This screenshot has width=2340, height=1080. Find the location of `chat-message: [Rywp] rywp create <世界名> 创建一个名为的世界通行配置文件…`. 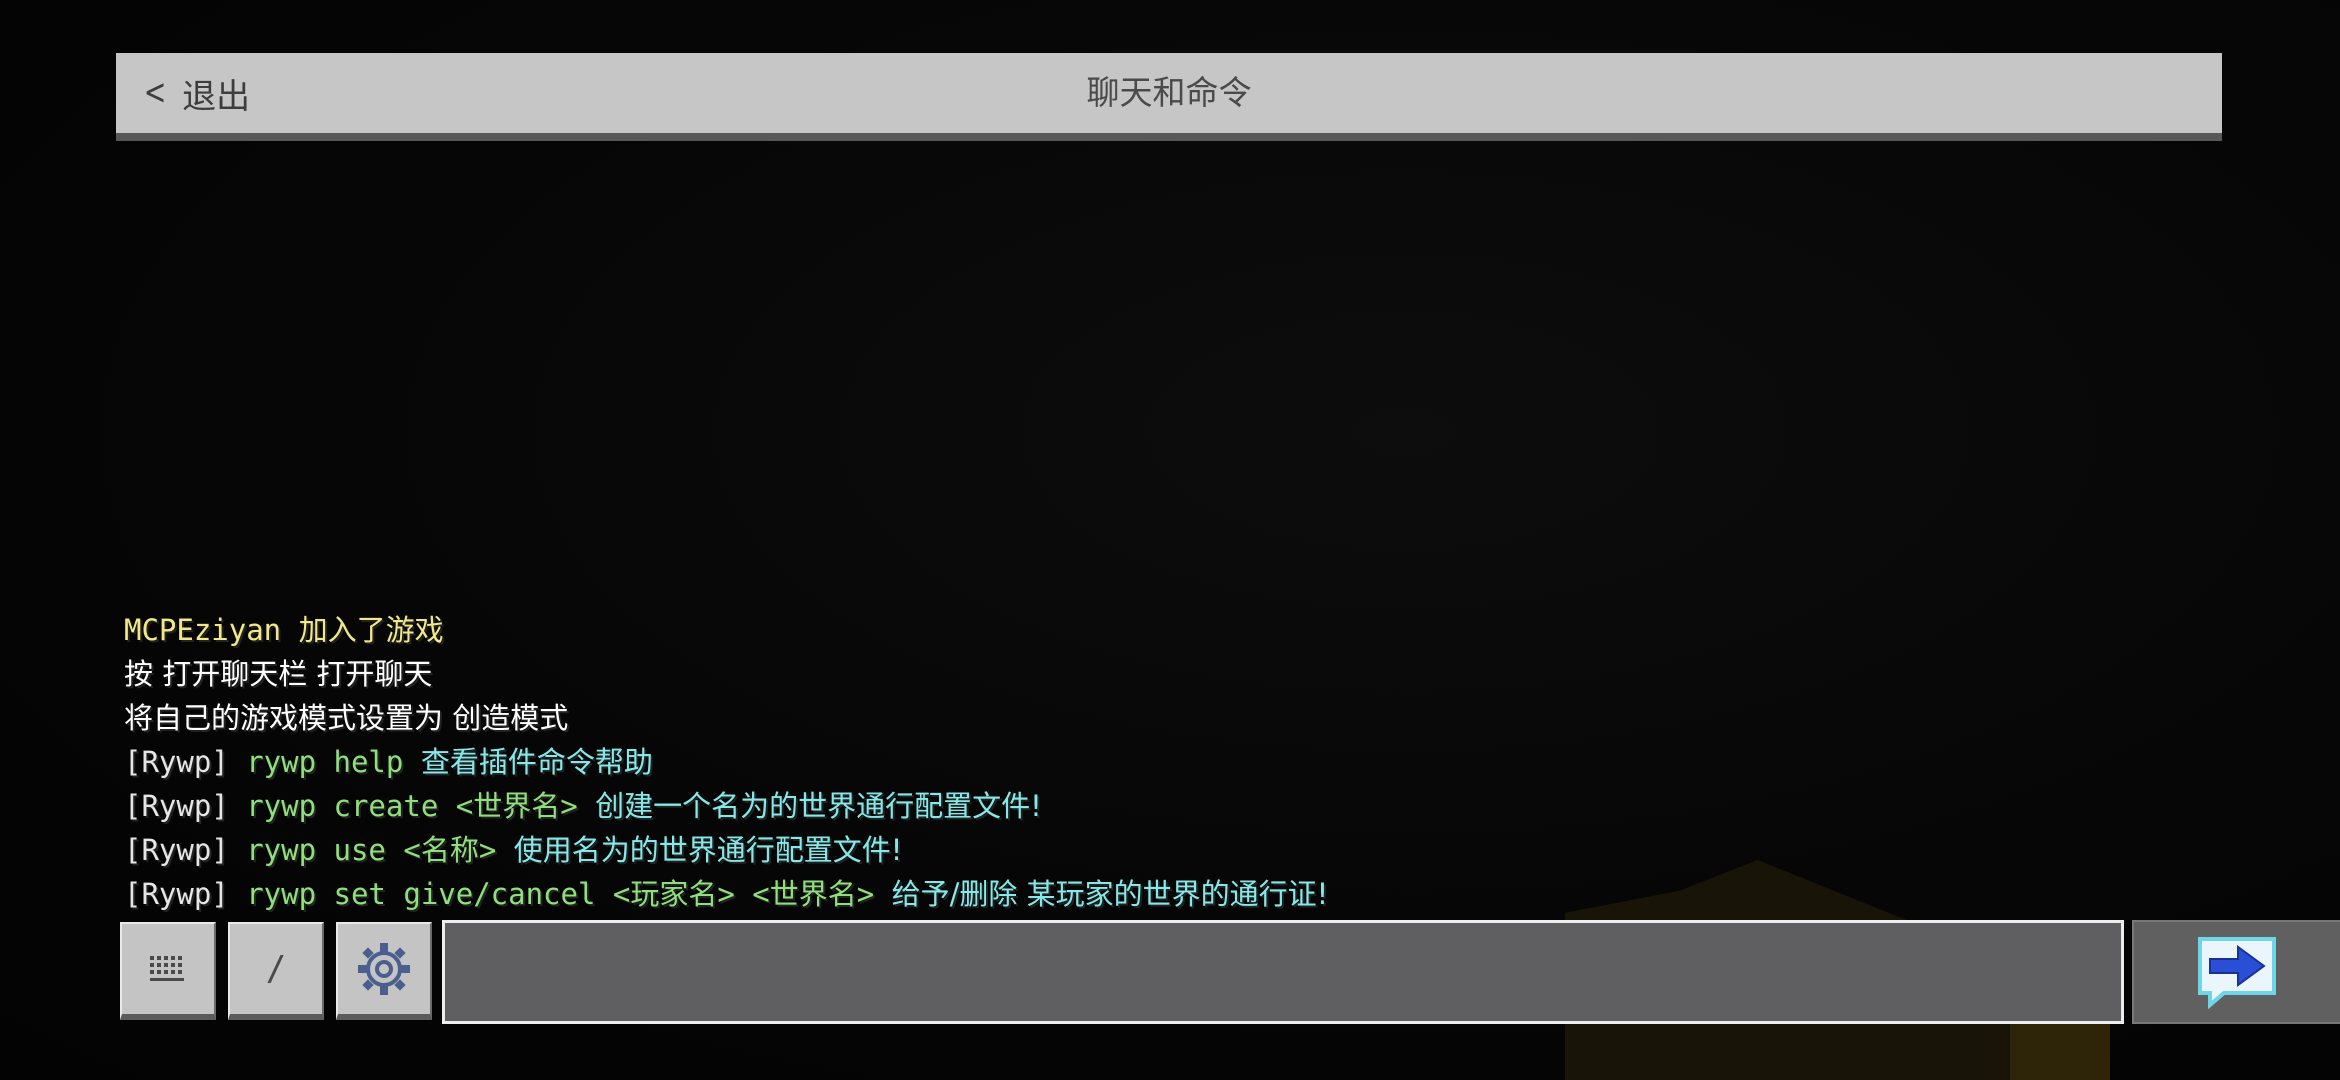

chat-message: [Rywp] rywp create <世界名> 创建一个名为的世界通行配置文件… is located at coordinates (1124, 806).